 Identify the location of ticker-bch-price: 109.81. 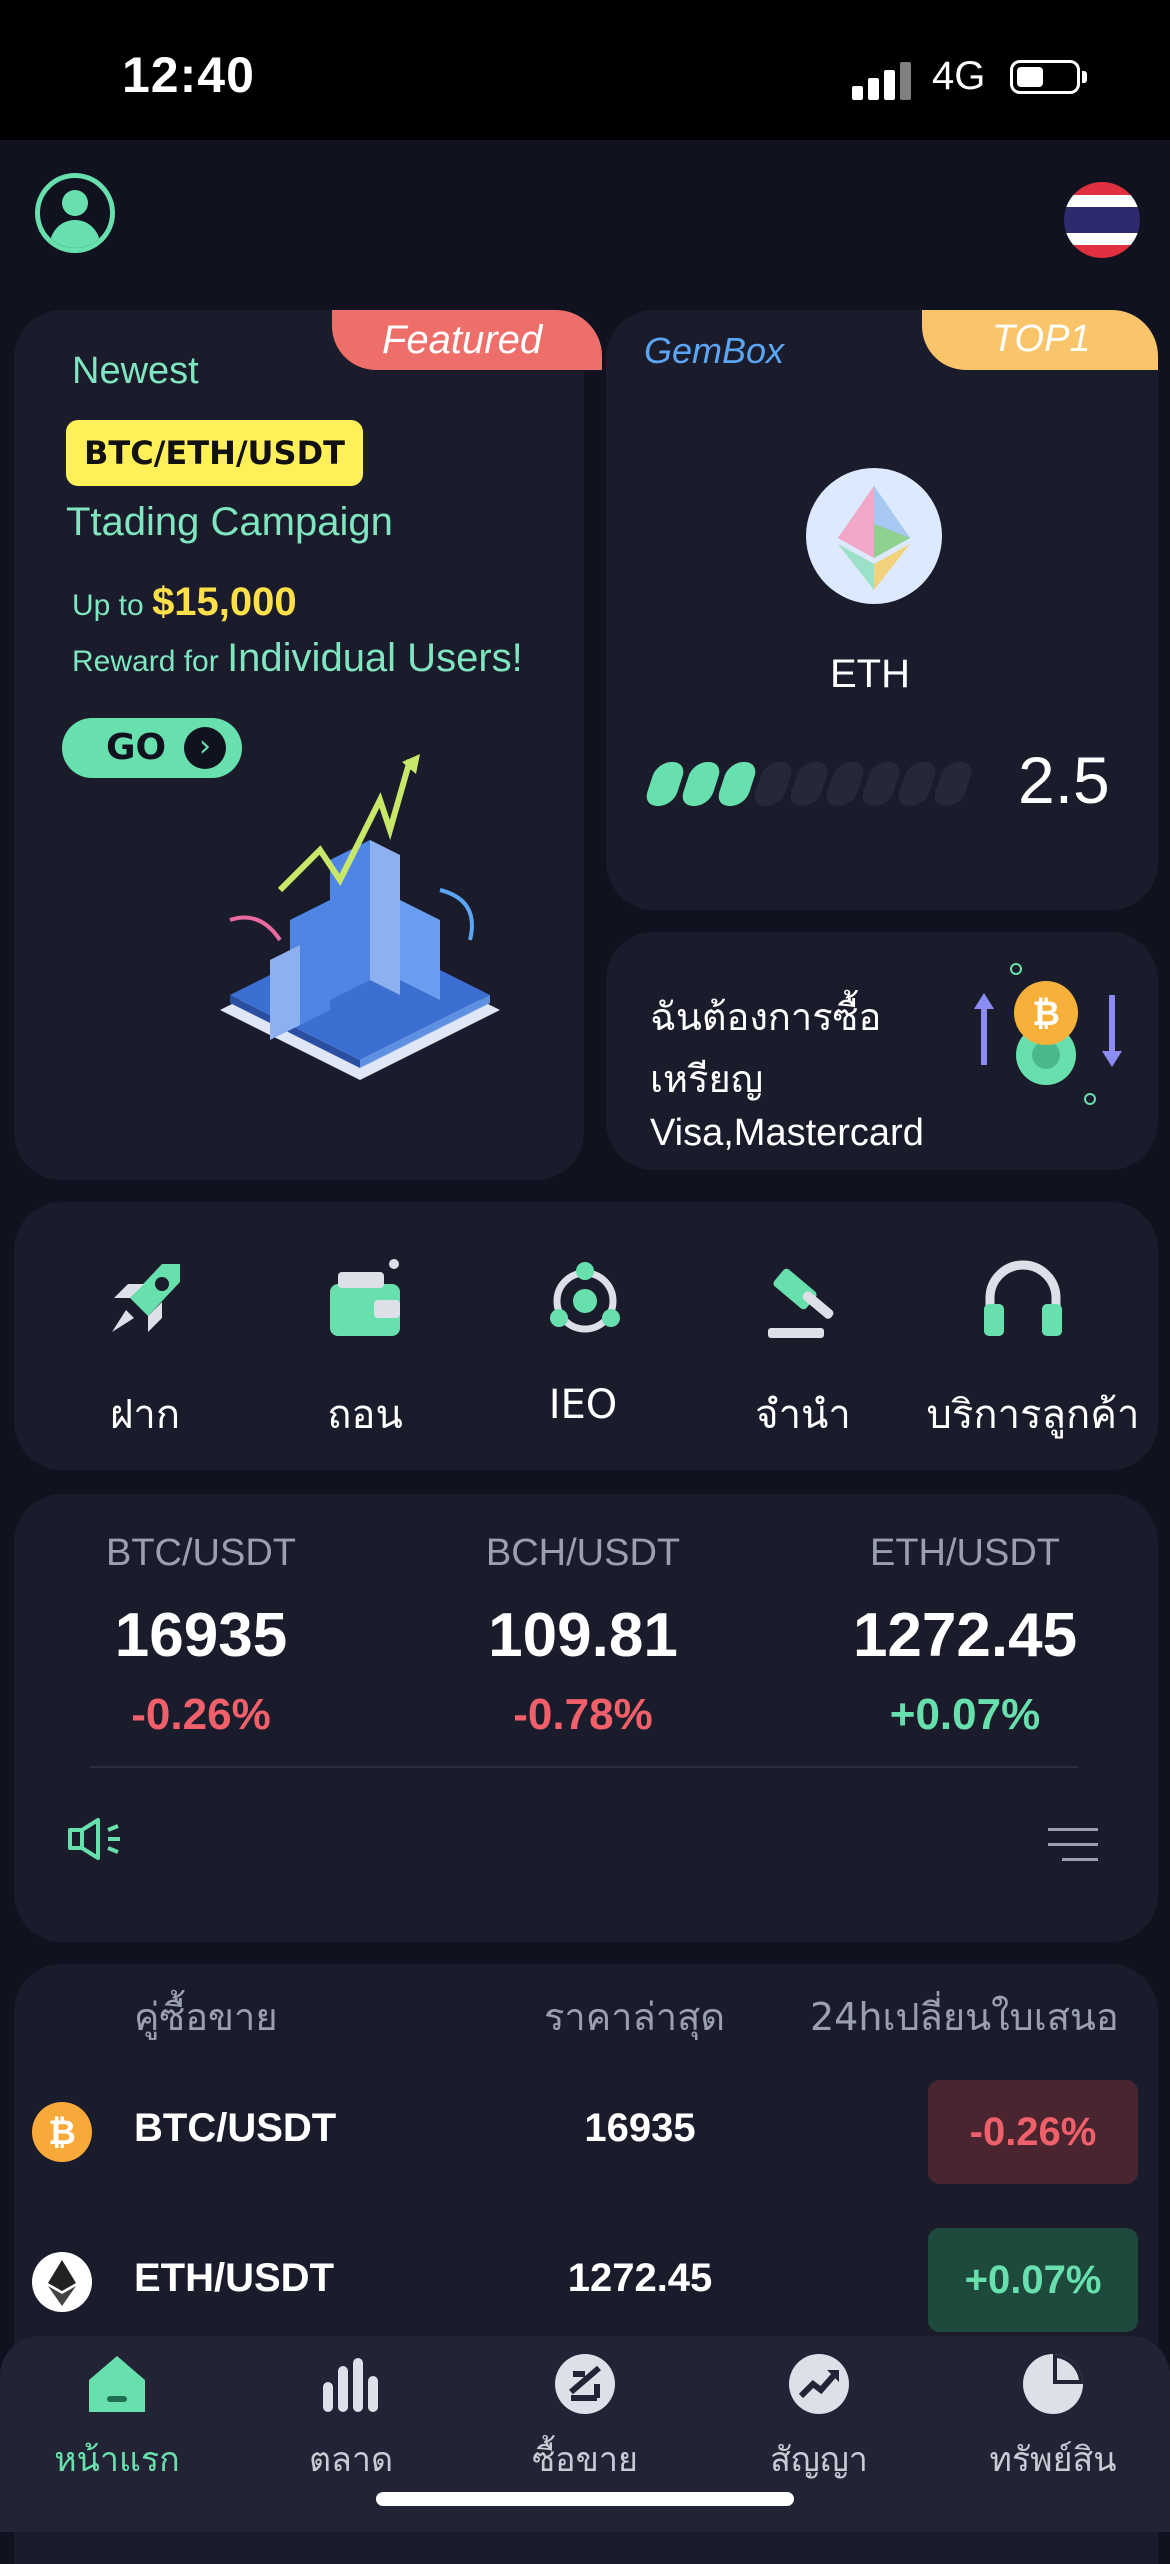
(583, 1635).